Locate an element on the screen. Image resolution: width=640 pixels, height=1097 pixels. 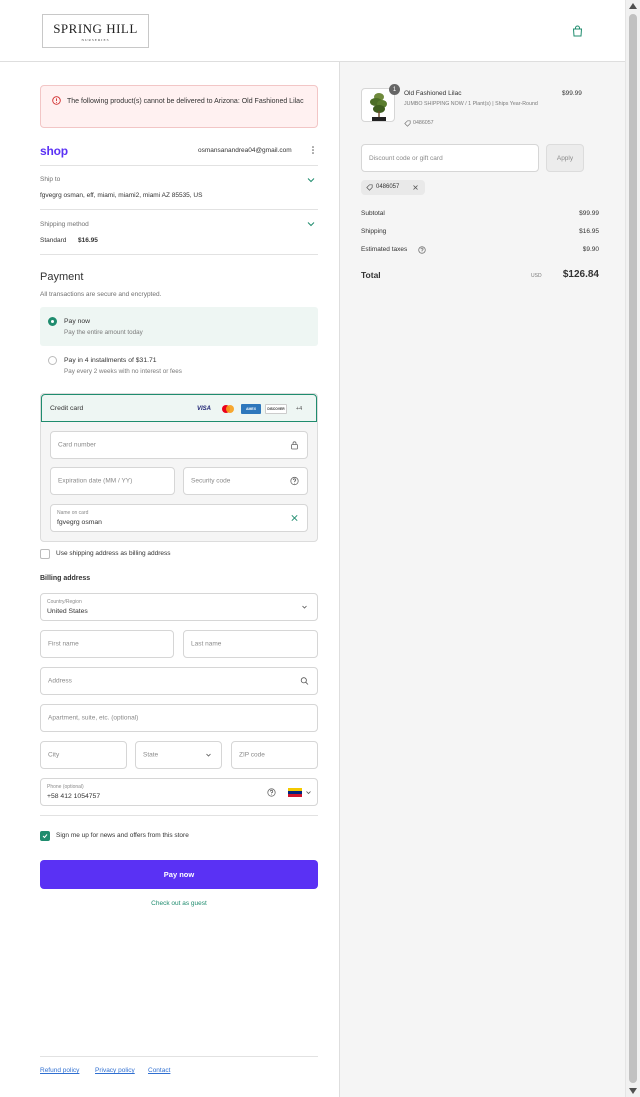
lilac-plant-image is located at coordinates (378, 107).